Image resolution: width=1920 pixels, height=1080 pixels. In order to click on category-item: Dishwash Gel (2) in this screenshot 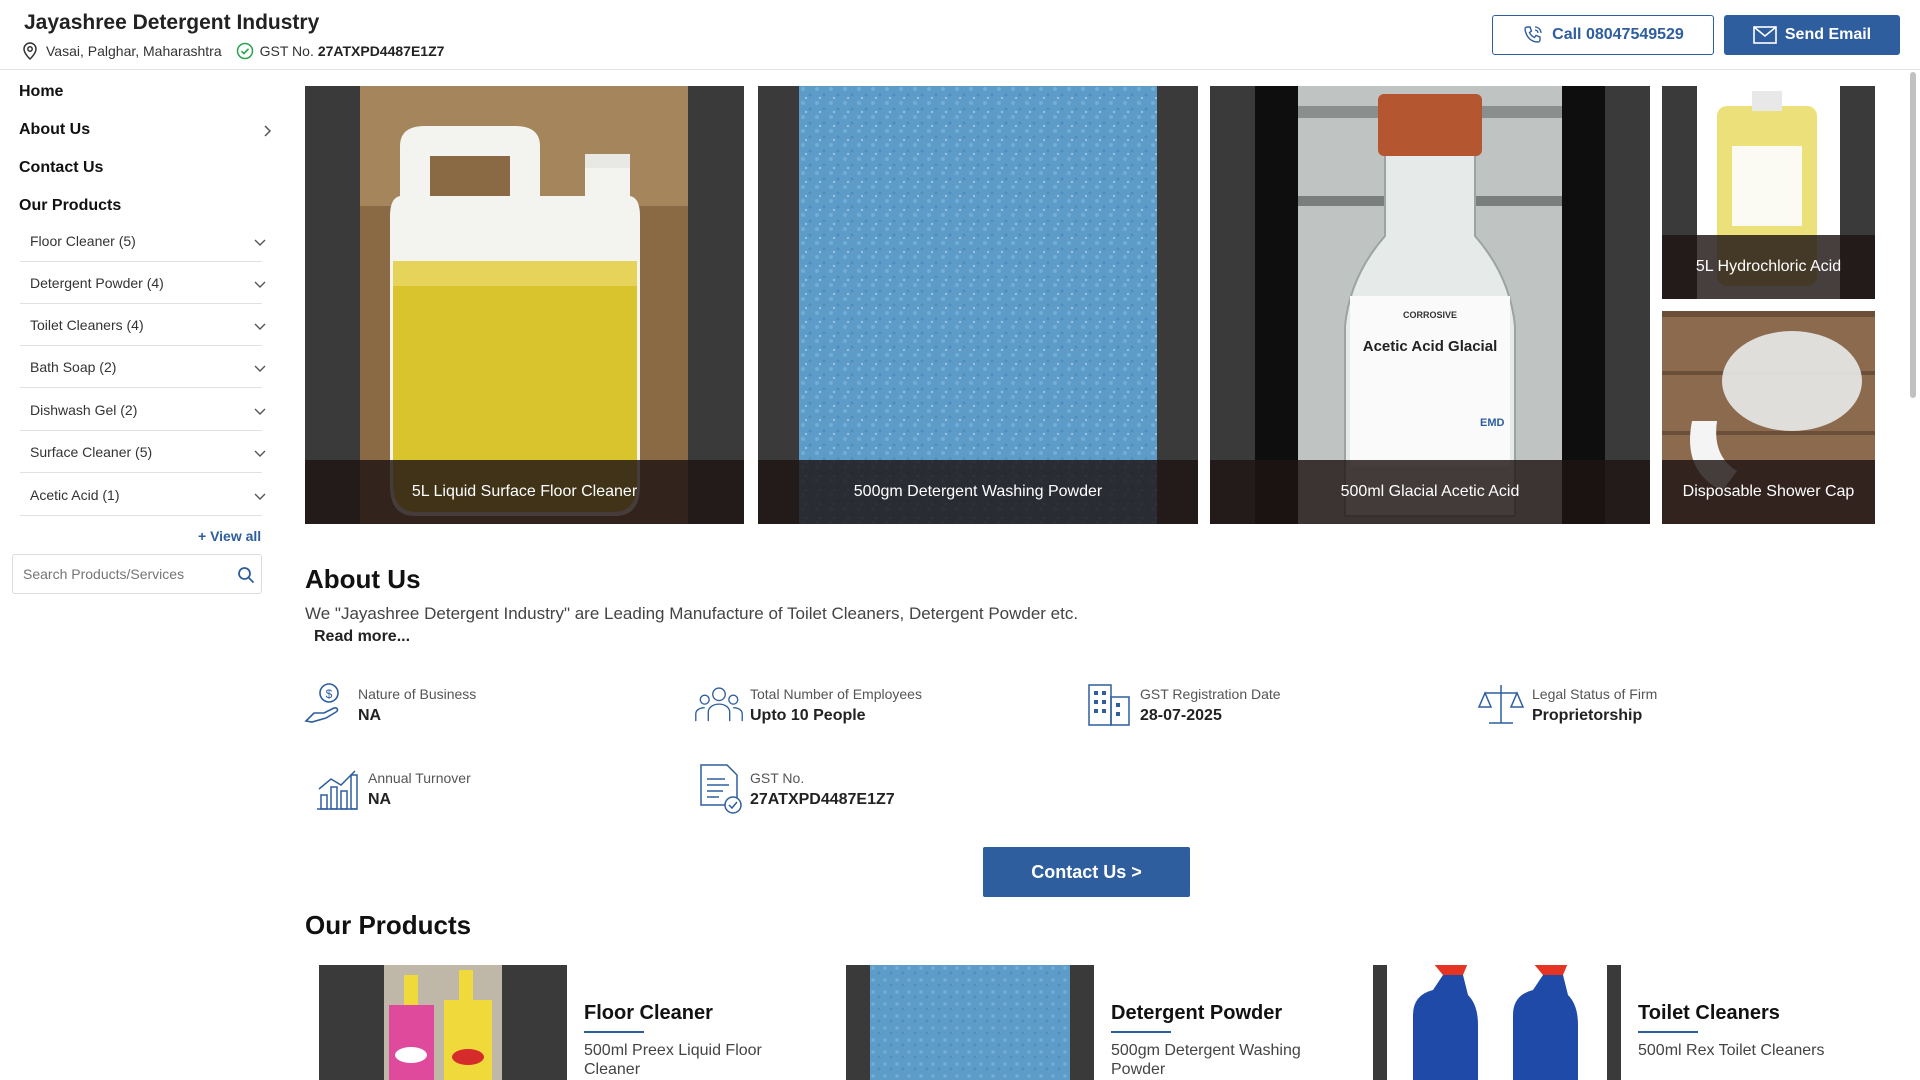, I will do `click(143, 410)`.